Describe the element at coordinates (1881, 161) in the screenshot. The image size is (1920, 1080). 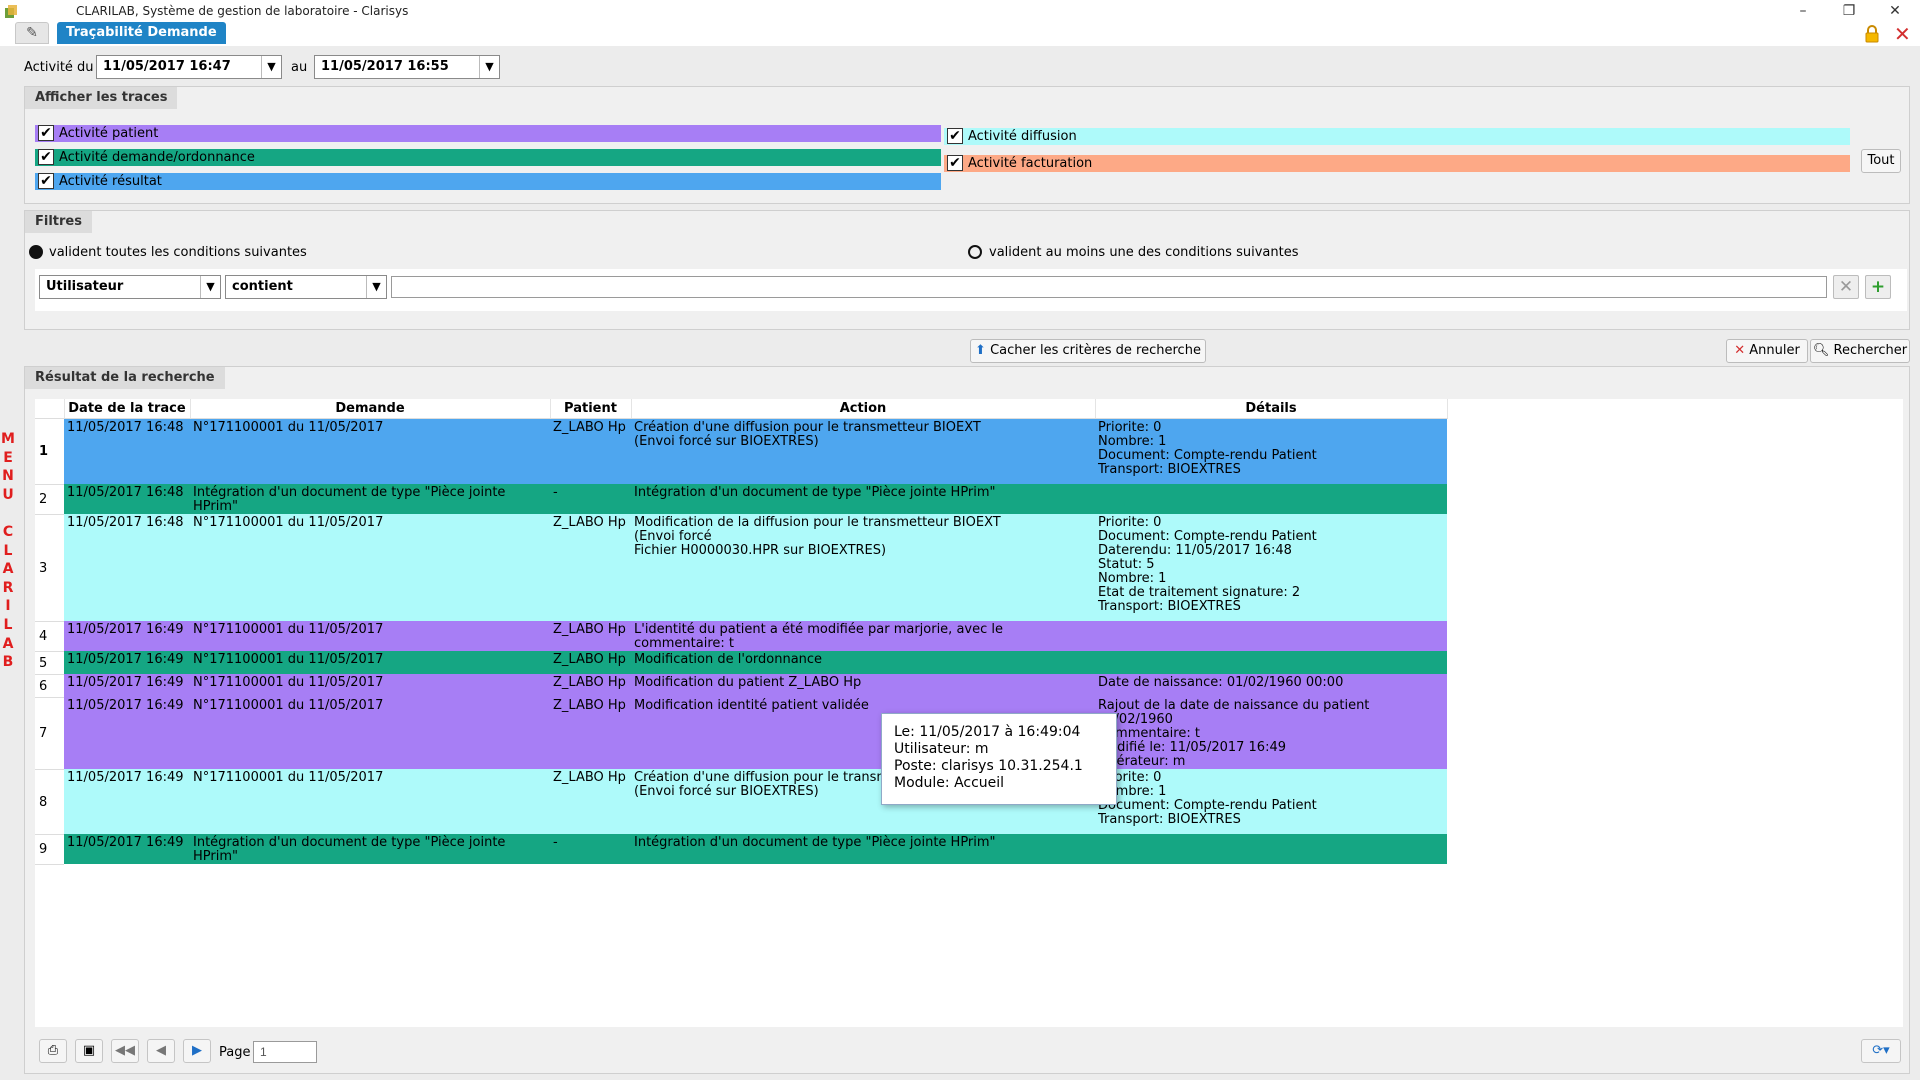
I see `select-all-button: Tout` at that location.